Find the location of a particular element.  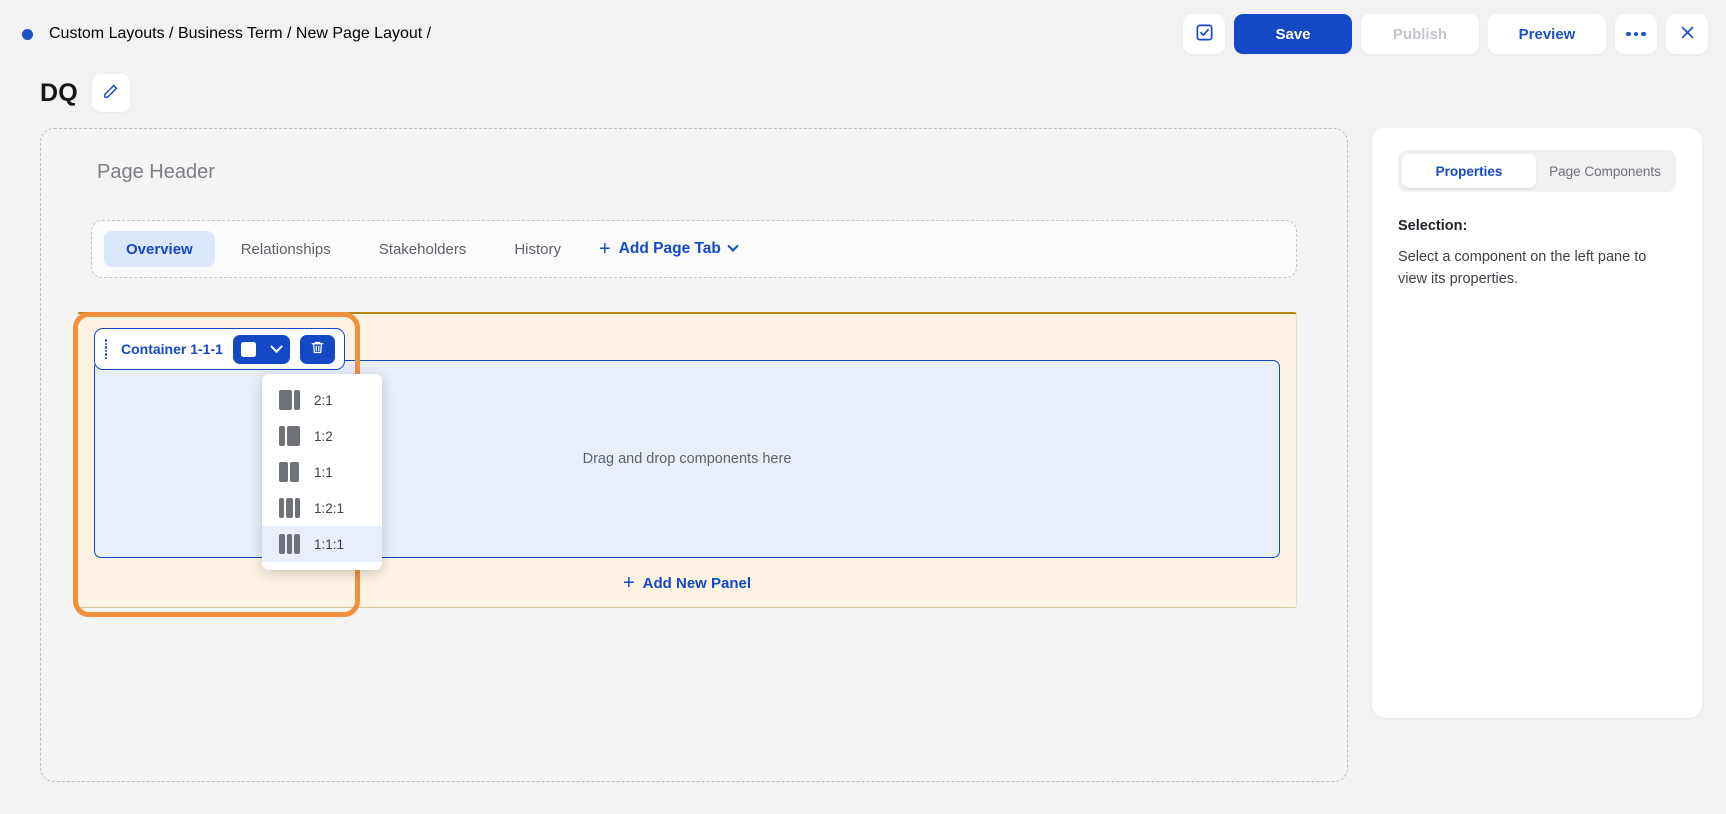

properties-tab-group: Properties Page Components is located at coordinates (1537, 171).